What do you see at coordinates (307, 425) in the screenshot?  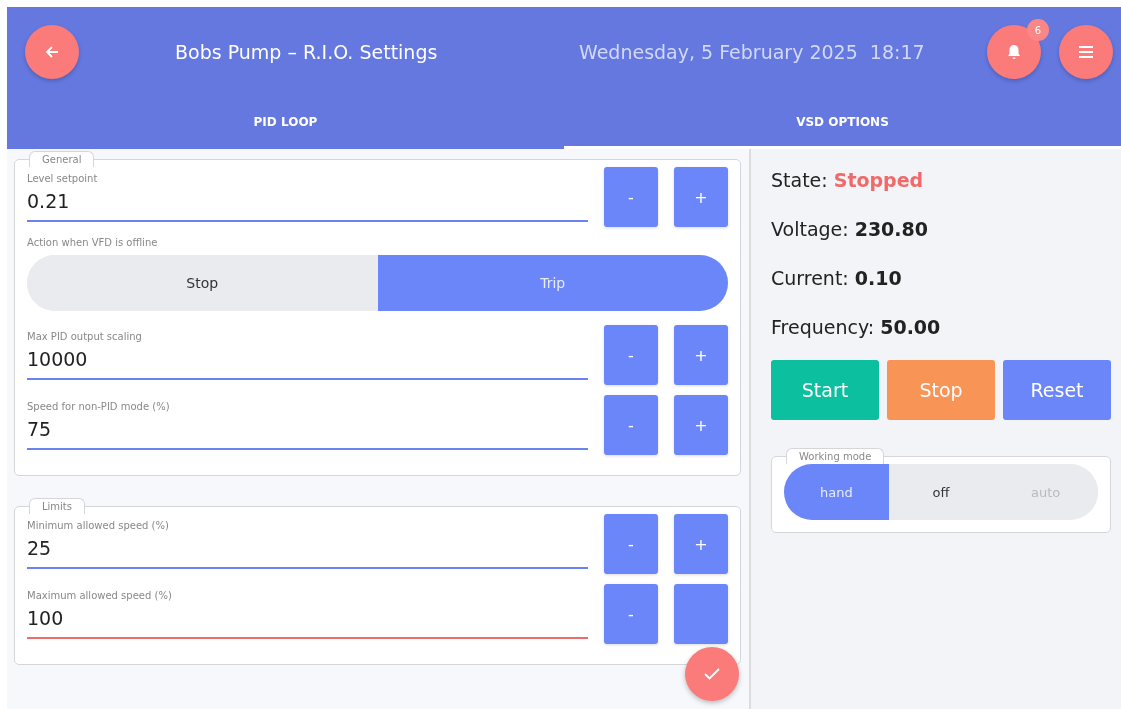 I see `input-field: Speed for non-PID mode (%) 75` at bounding box center [307, 425].